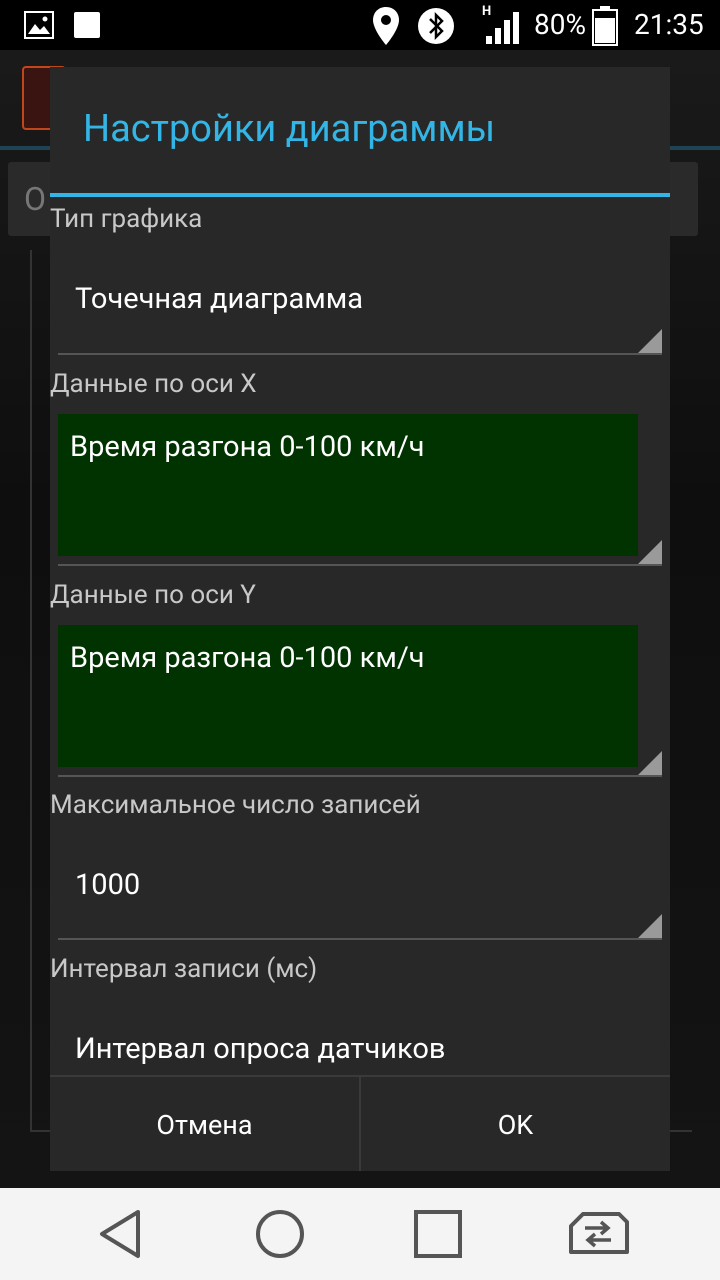 The image size is (720, 1280). Describe the element at coordinates (108, 885) in the screenshot. I see `max-records-value: 1000` at that location.